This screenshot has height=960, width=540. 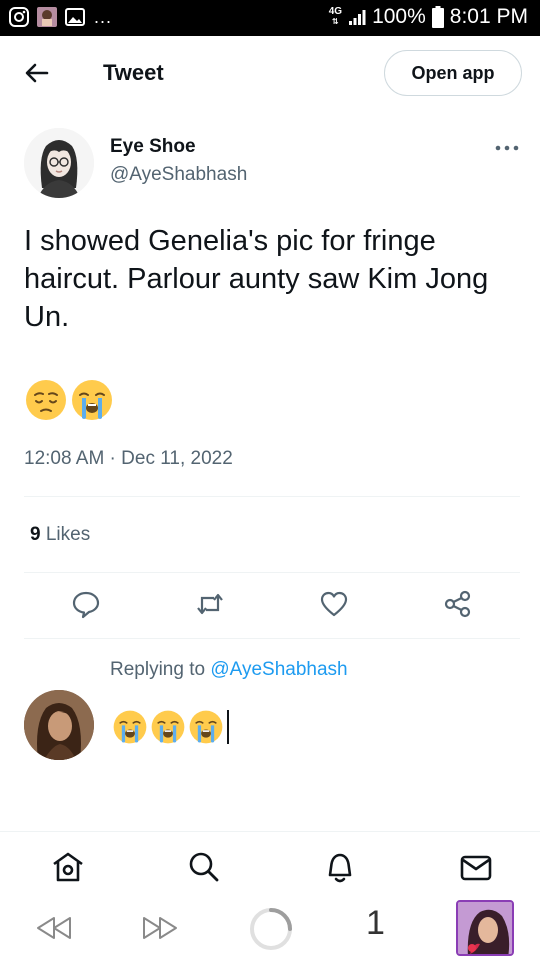 What do you see at coordinates (153, 147) in the screenshot?
I see `author-name: Eye Shoe` at bounding box center [153, 147].